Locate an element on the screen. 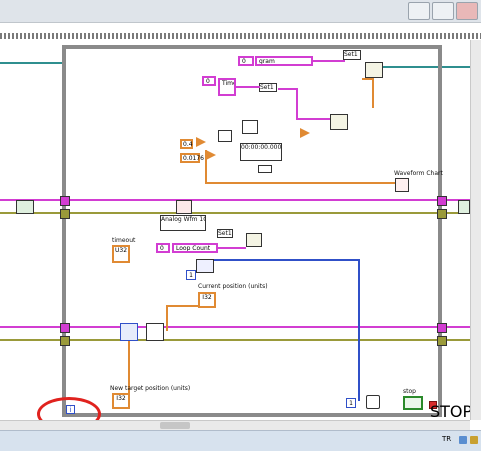  teal-wire-left is located at coordinates (31, 63).